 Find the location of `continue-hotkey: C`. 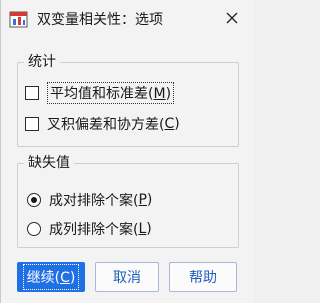

continue-hotkey: C is located at coordinates (65, 278).